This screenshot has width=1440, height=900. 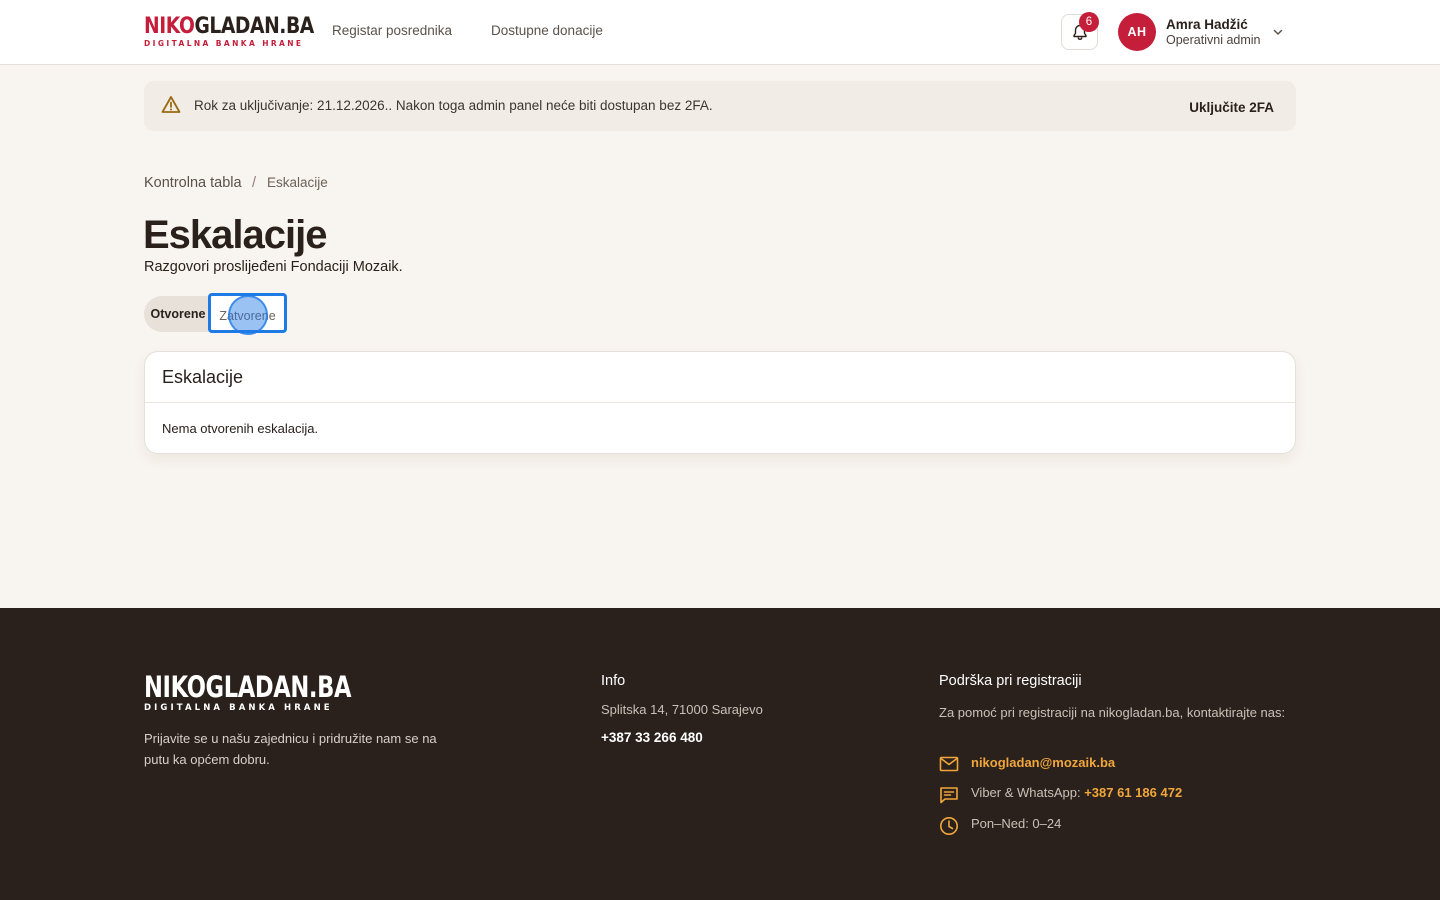 I want to click on site-logo: NIKOGLADAN.BA DIGITALNA BANKA HRANE, so click(x=229, y=31).